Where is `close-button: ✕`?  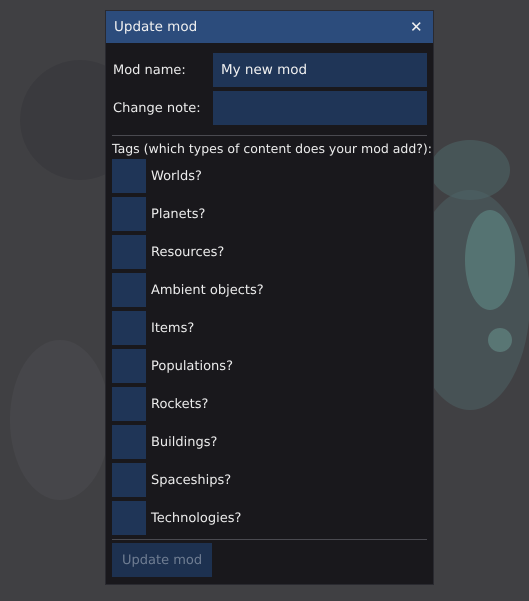
close-button: ✕ is located at coordinates (416, 27).